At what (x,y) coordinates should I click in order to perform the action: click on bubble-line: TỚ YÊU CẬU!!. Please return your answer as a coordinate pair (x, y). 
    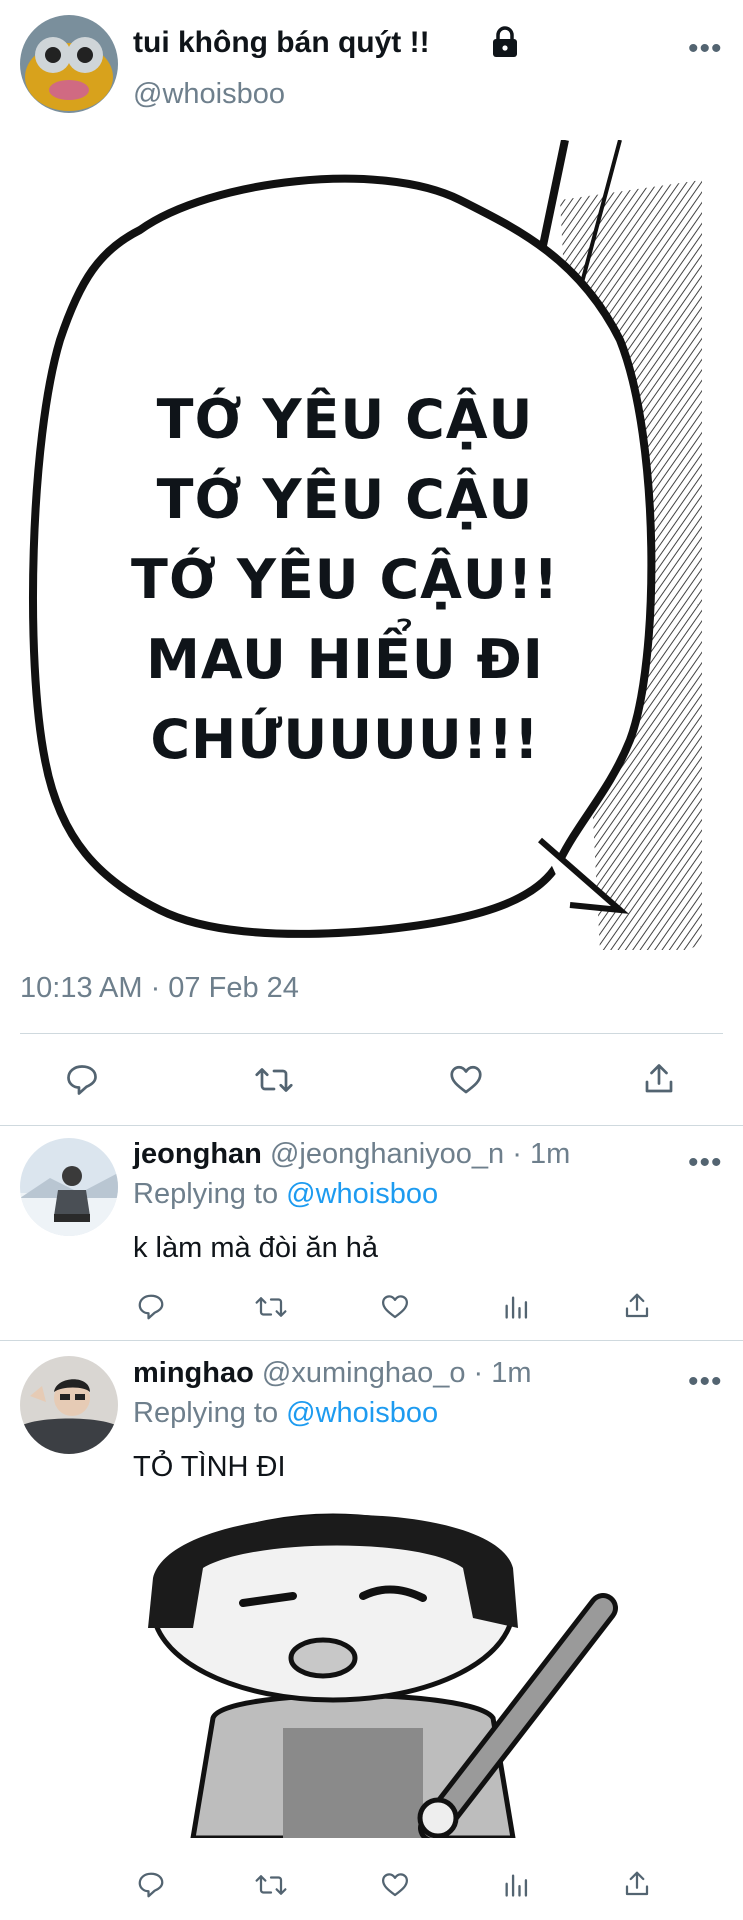
    Looking at the image, I should click on (345, 579).